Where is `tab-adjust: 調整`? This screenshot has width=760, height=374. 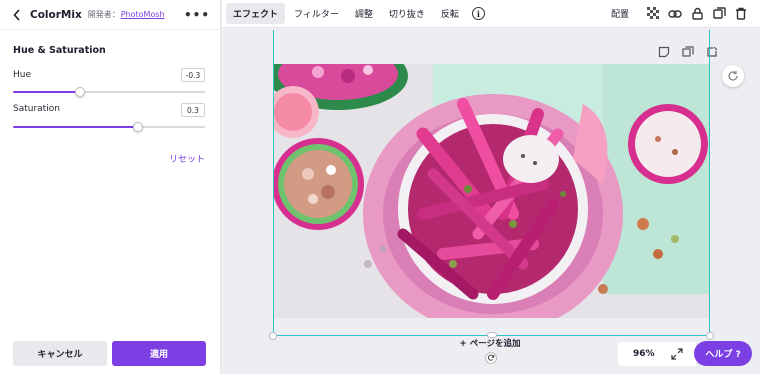
tab-adjust: 調整 is located at coordinates (364, 13).